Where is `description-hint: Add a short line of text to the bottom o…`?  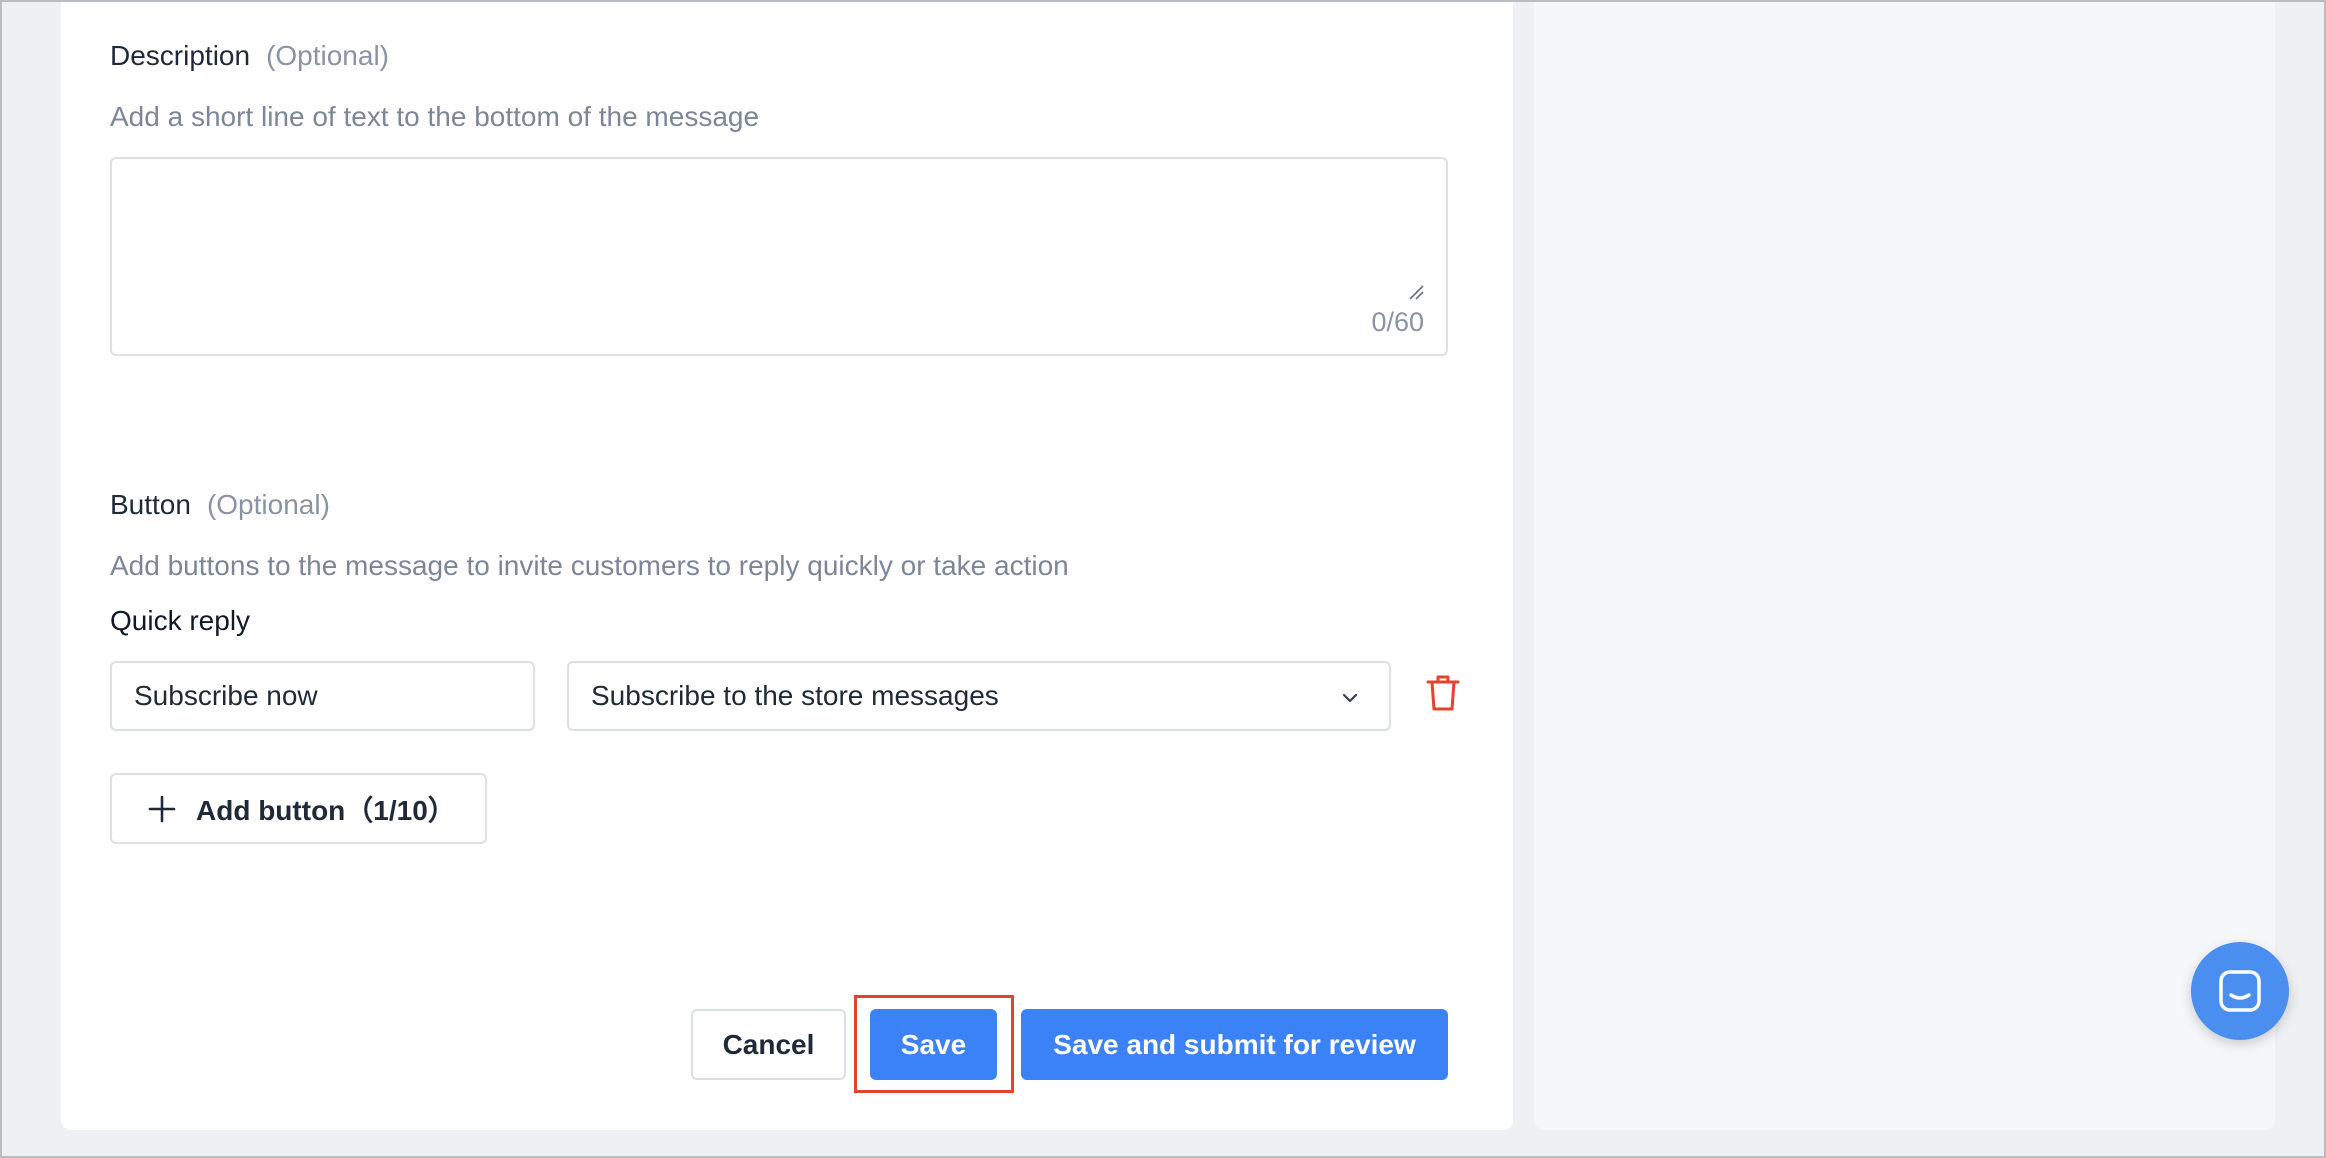 description-hint: Add a short line of text to the bottom o… is located at coordinates (435, 116).